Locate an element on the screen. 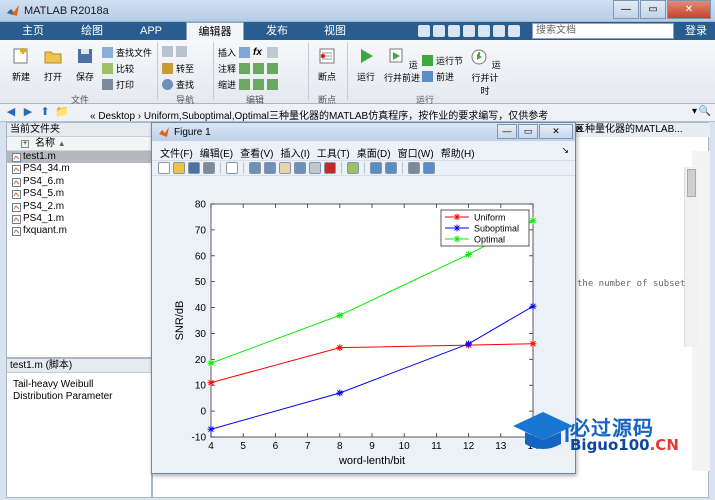 The width and height of the screenshot is (715, 500). figure-menu-item: 编辑(E) is located at coordinates (220, 151).